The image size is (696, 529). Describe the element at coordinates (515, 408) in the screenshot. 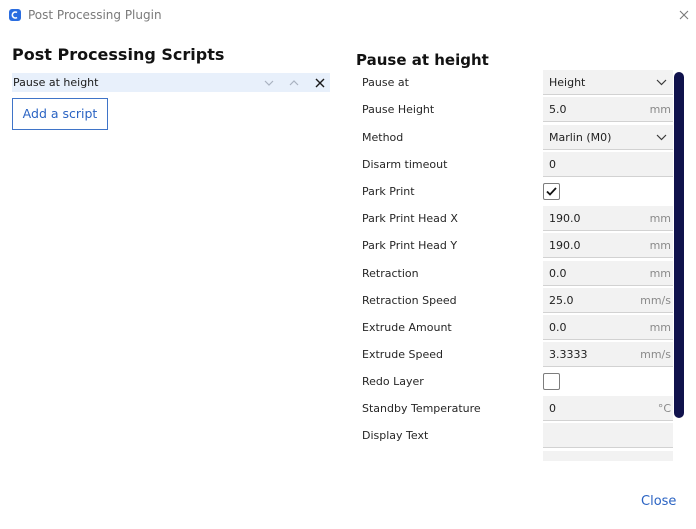

I see `setting-standby-temperature: Standby Temperature 0 °C` at that location.